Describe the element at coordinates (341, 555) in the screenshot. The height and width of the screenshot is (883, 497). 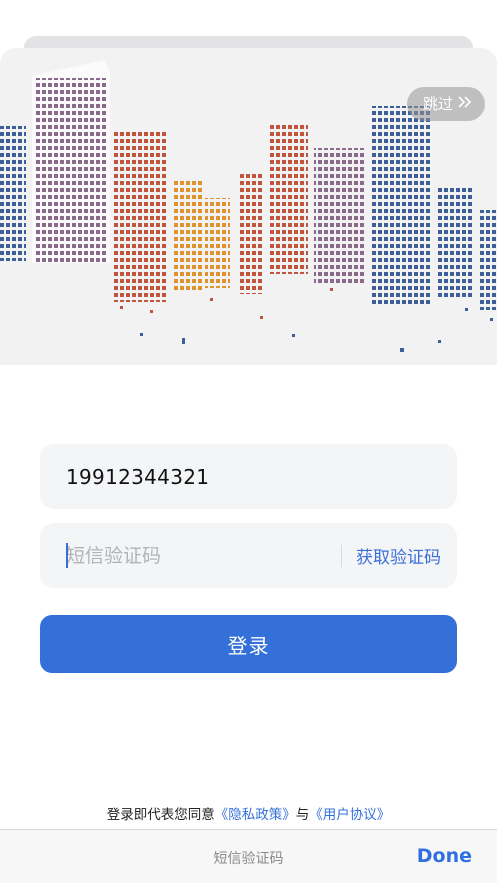
I see `field-divider` at that location.